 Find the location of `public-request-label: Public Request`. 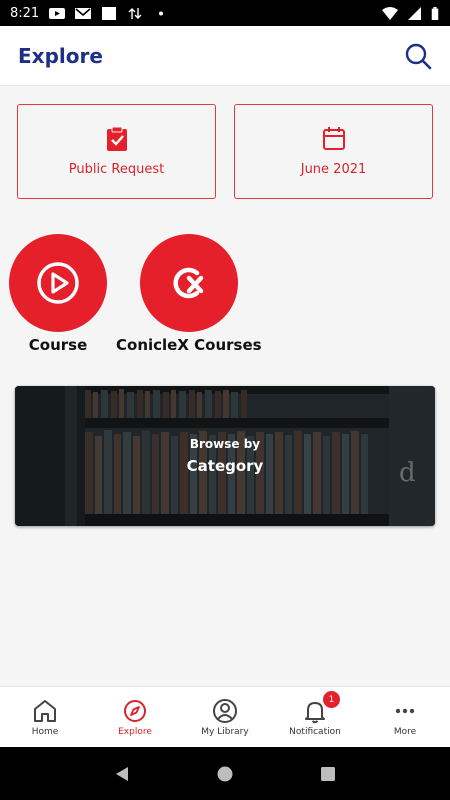

public-request-label: Public Request is located at coordinates (116, 169).